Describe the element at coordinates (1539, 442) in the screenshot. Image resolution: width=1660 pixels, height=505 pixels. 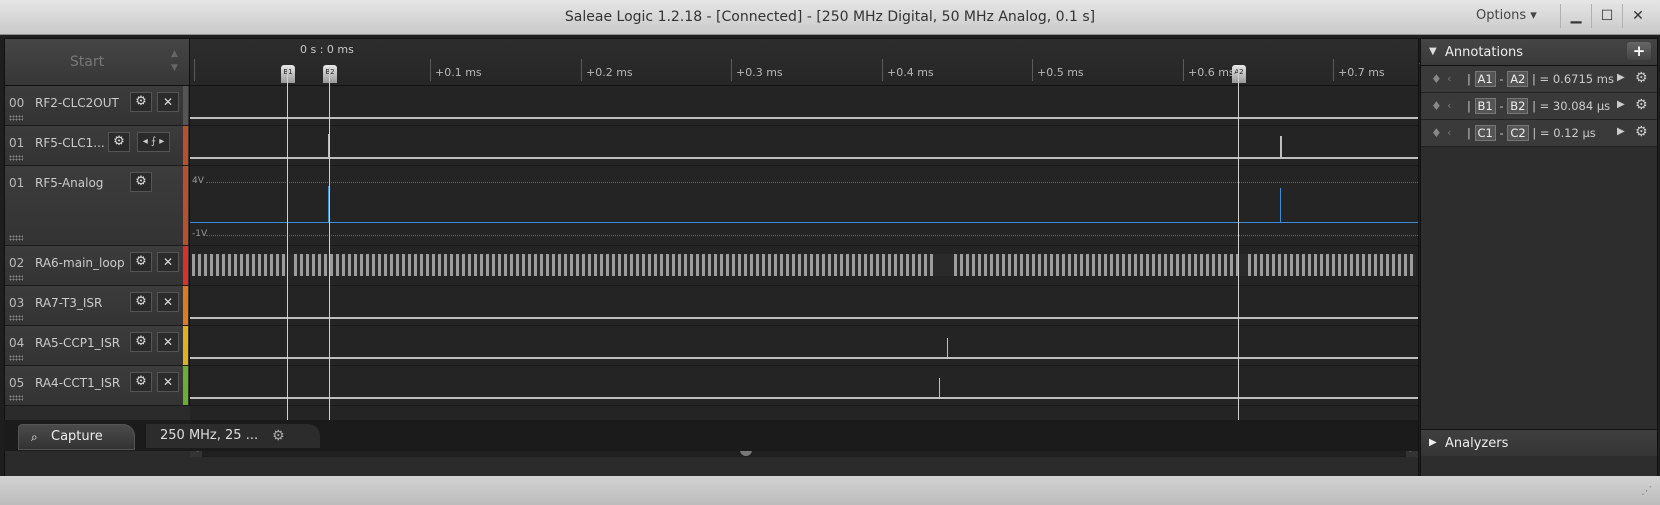
I see `analyzers-header: ▶ Analyzers` at that location.